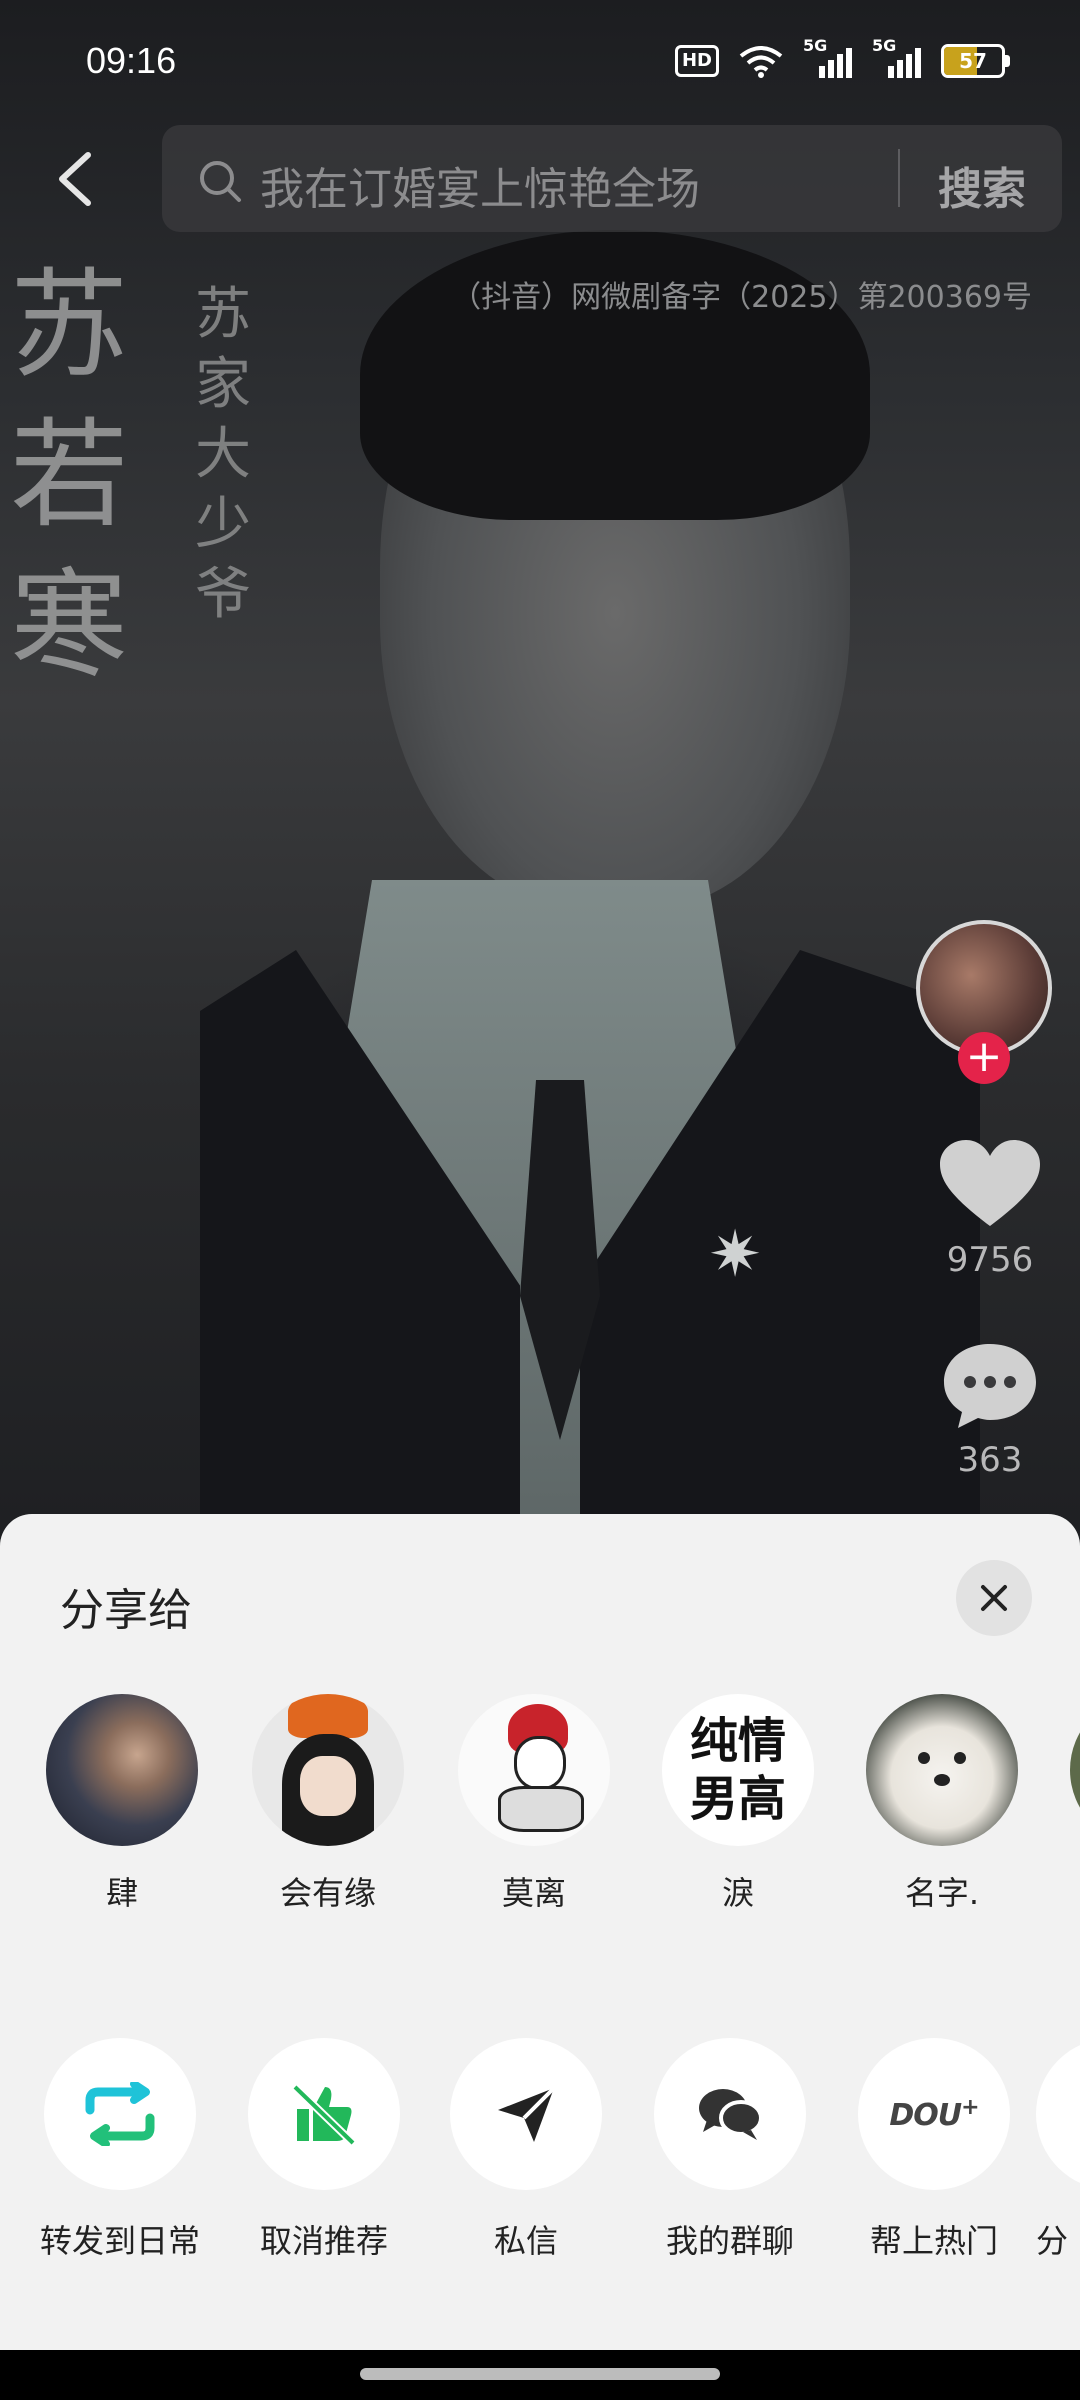 The image size is (1080, 2400). Describe the element at coordinates (982, 185) in the screenshot. I see `search-button: 搜索` at that location.